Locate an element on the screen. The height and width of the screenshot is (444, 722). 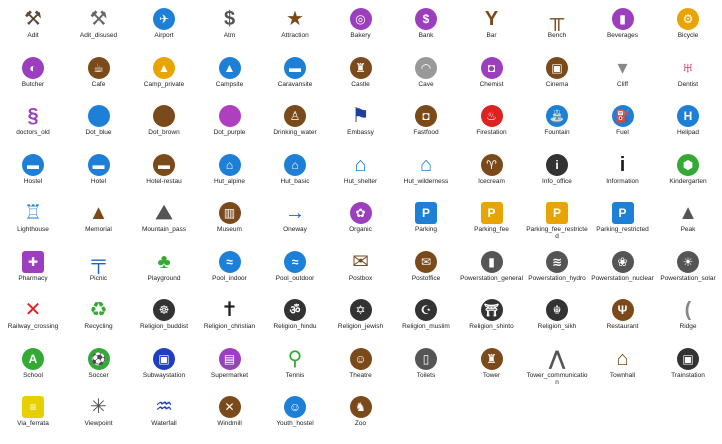
icon-label: Organic is located at coordinates (360, 229).